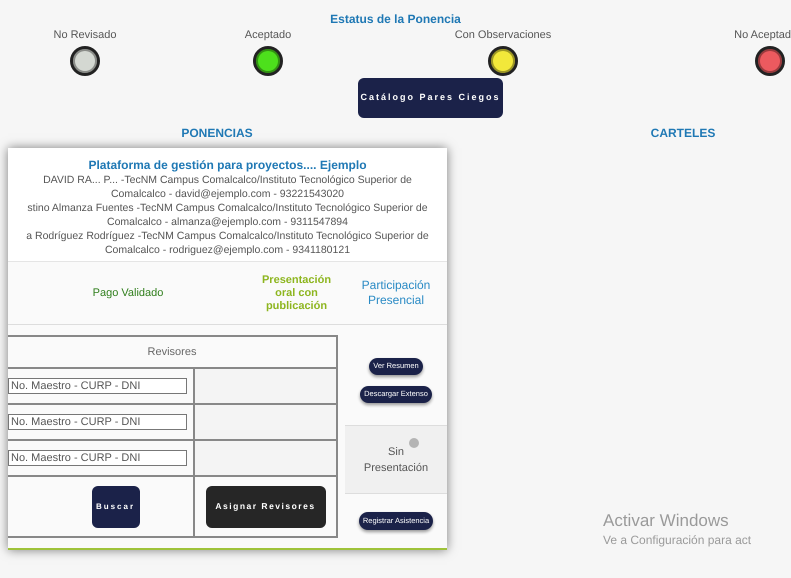 The height and width of the screenshot is (578, 791). I want to click on presentation-type: Presentación oral con publicación, so click(296, 293).